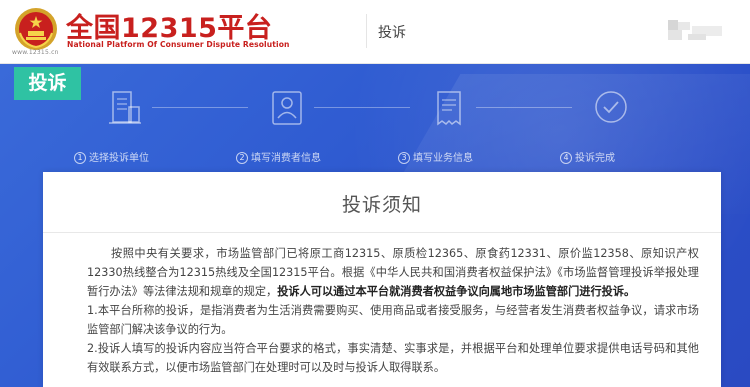  What do you see at coordinates (456, 291) in the screenshot?
I see `intro-emphasis: 投诉人可以通过本平台就消费者权益争议向属地市场监管部门进行投诉。` at bounding box center [456, 291].